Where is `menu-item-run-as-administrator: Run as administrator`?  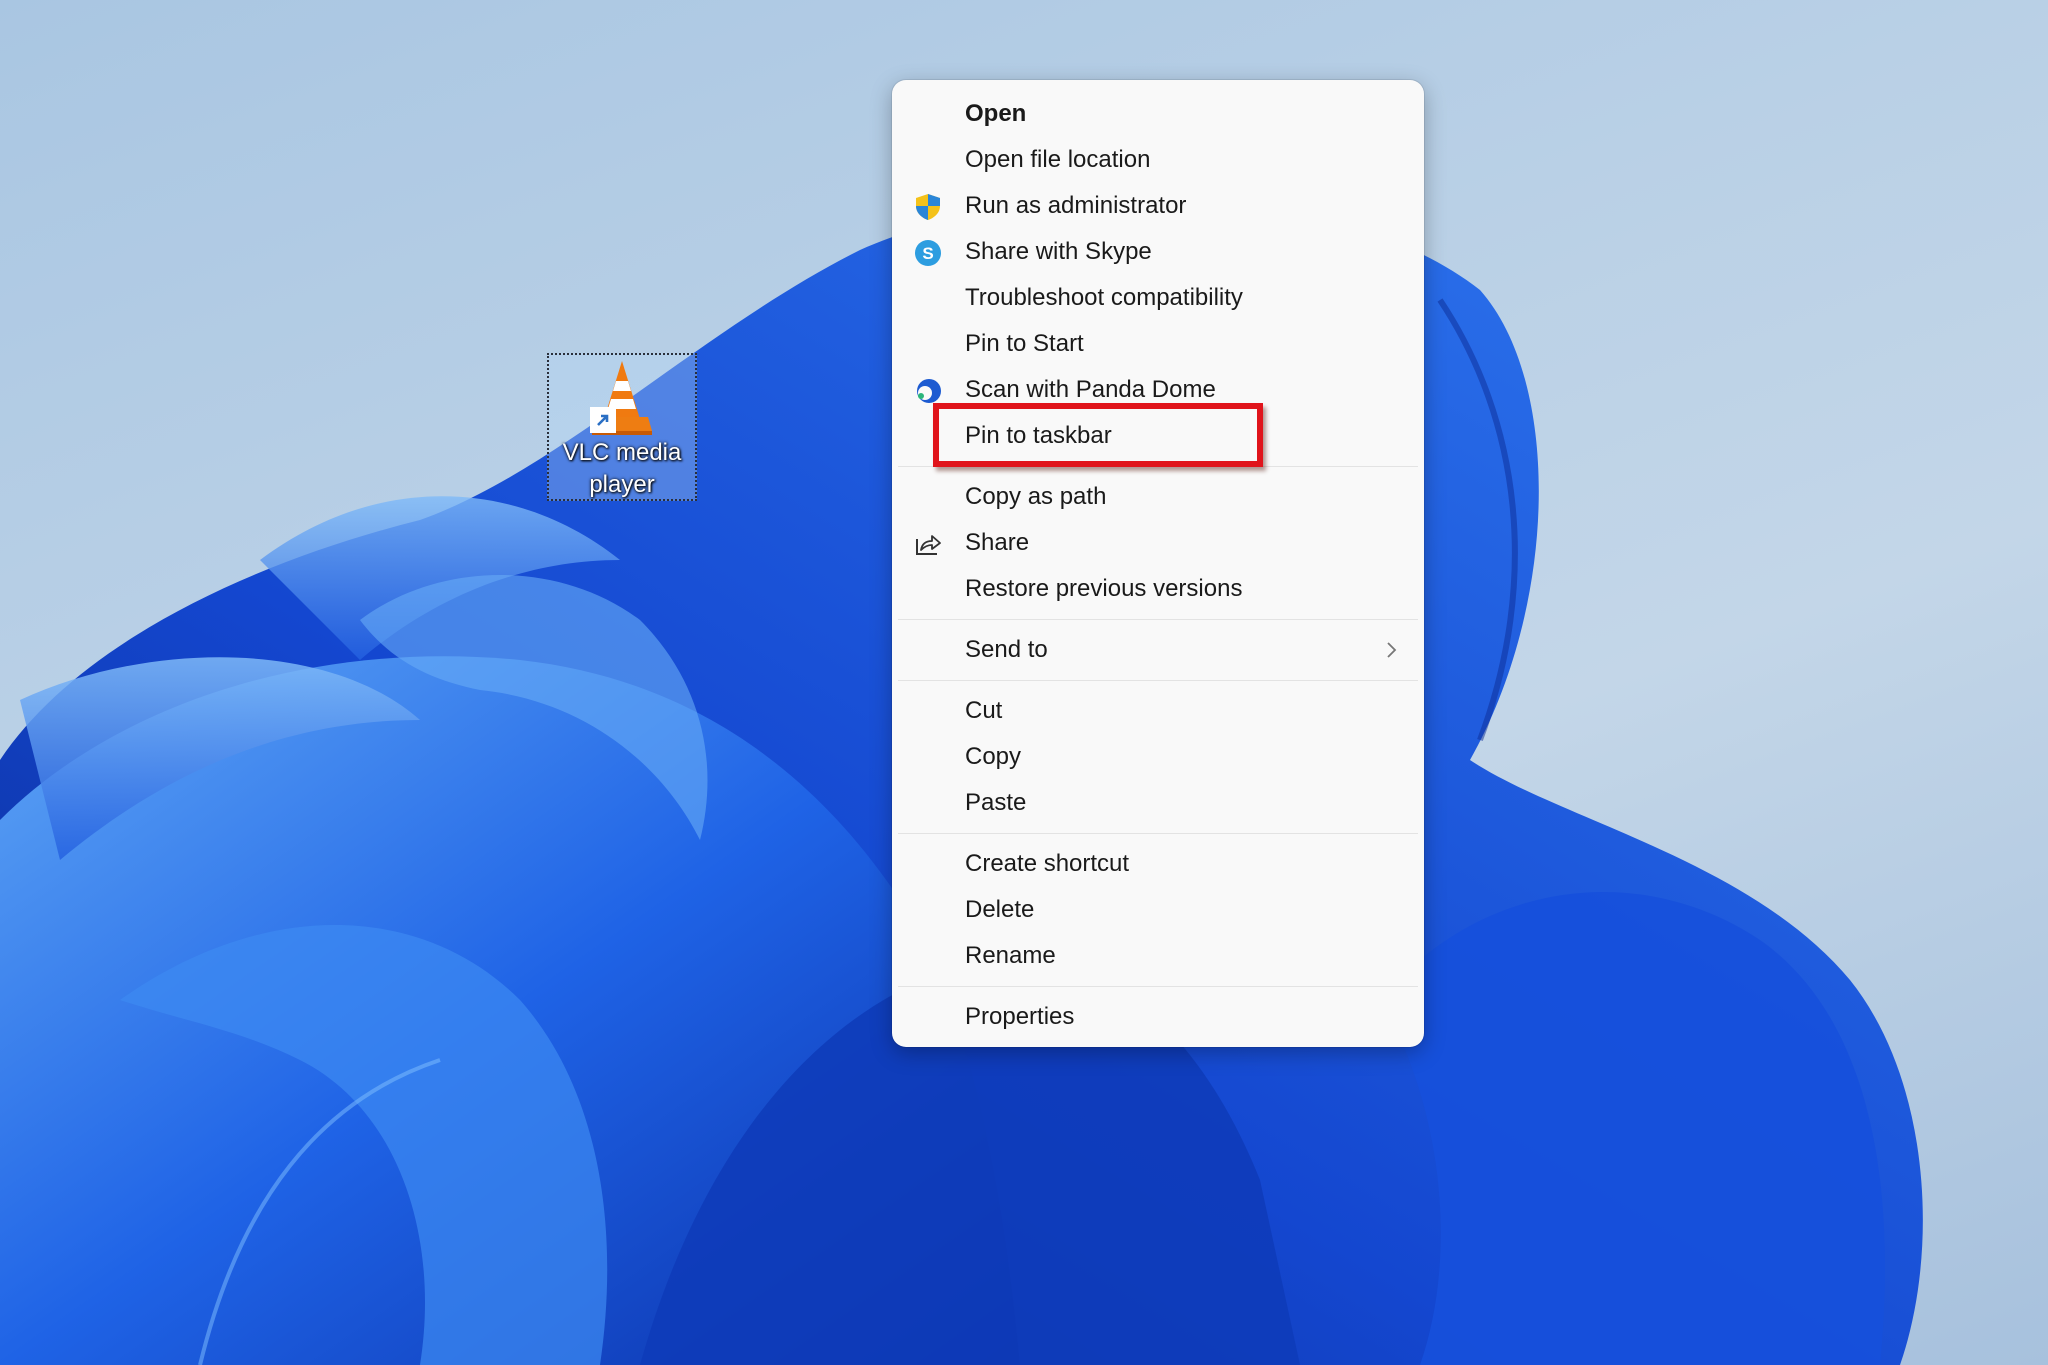 menu-item-run-as-administrator: Run as administrator is located at coordinates (1158, 206).